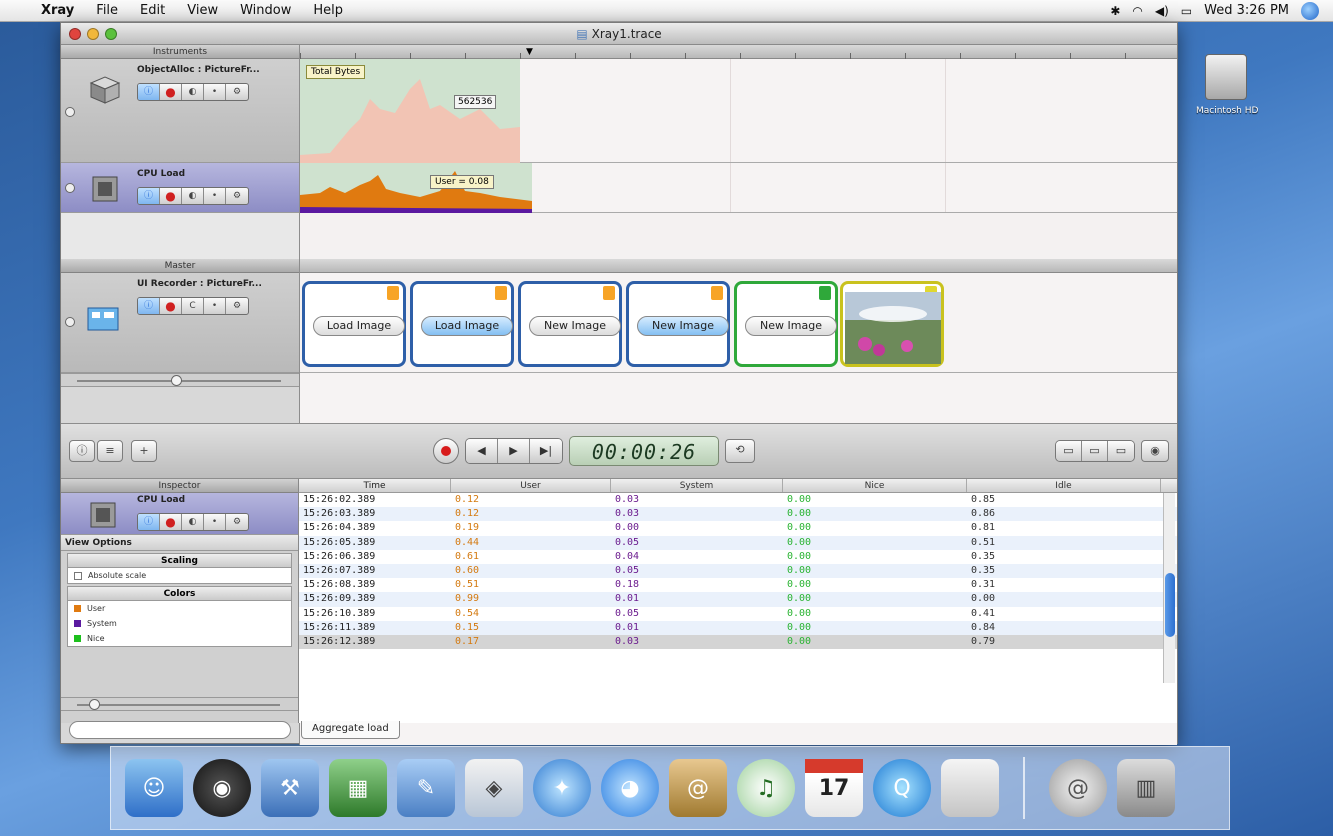  I want to click on view-mode-2-button: ▭, so click(1095, 451).